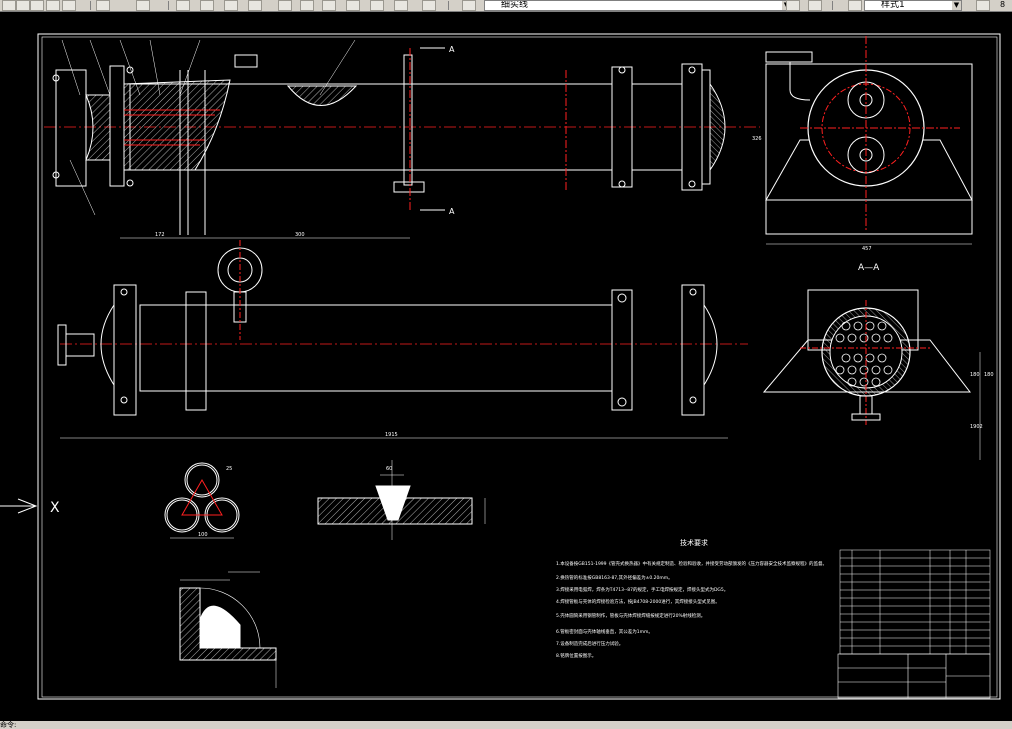 This screenshot has width=1012, height=729. What do you see at coordinates (183, 5) in the screenshot?
I see `pan-icon` at bounding box center [183, 5].